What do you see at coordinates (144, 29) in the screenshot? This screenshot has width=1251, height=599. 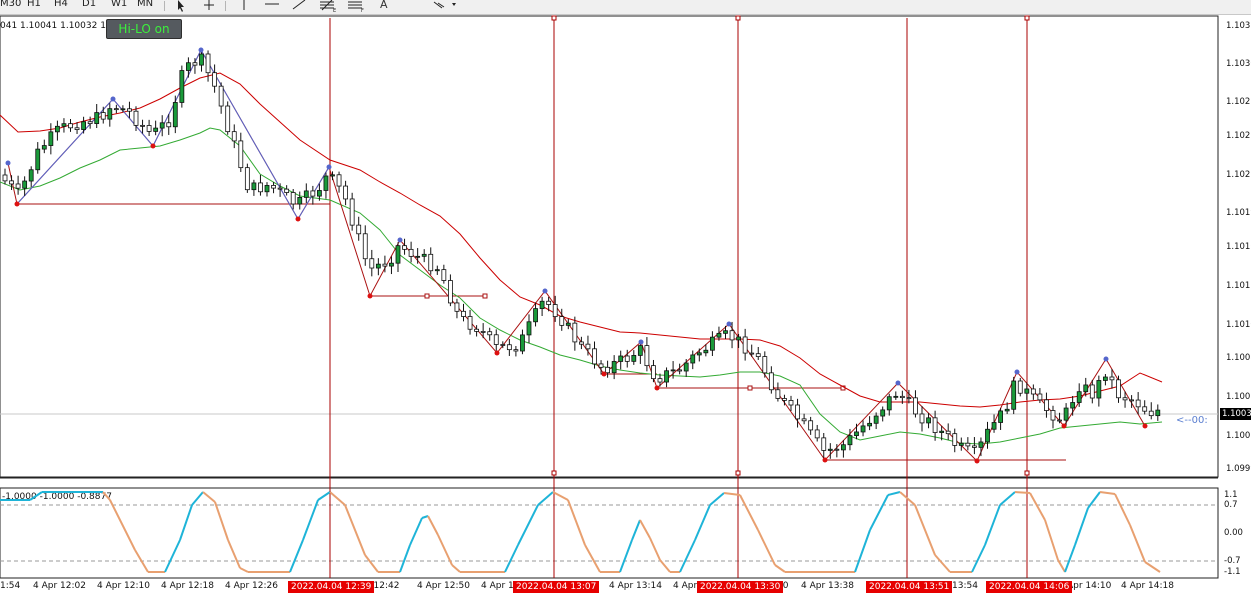 I see `hilo-toggle-button: Hi-LO on` at bounding box center [144, 29].